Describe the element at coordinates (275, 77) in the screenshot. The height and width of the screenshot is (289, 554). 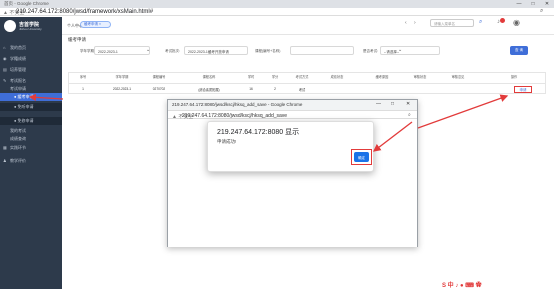
I see `table-header-cell: 学分` at that location.